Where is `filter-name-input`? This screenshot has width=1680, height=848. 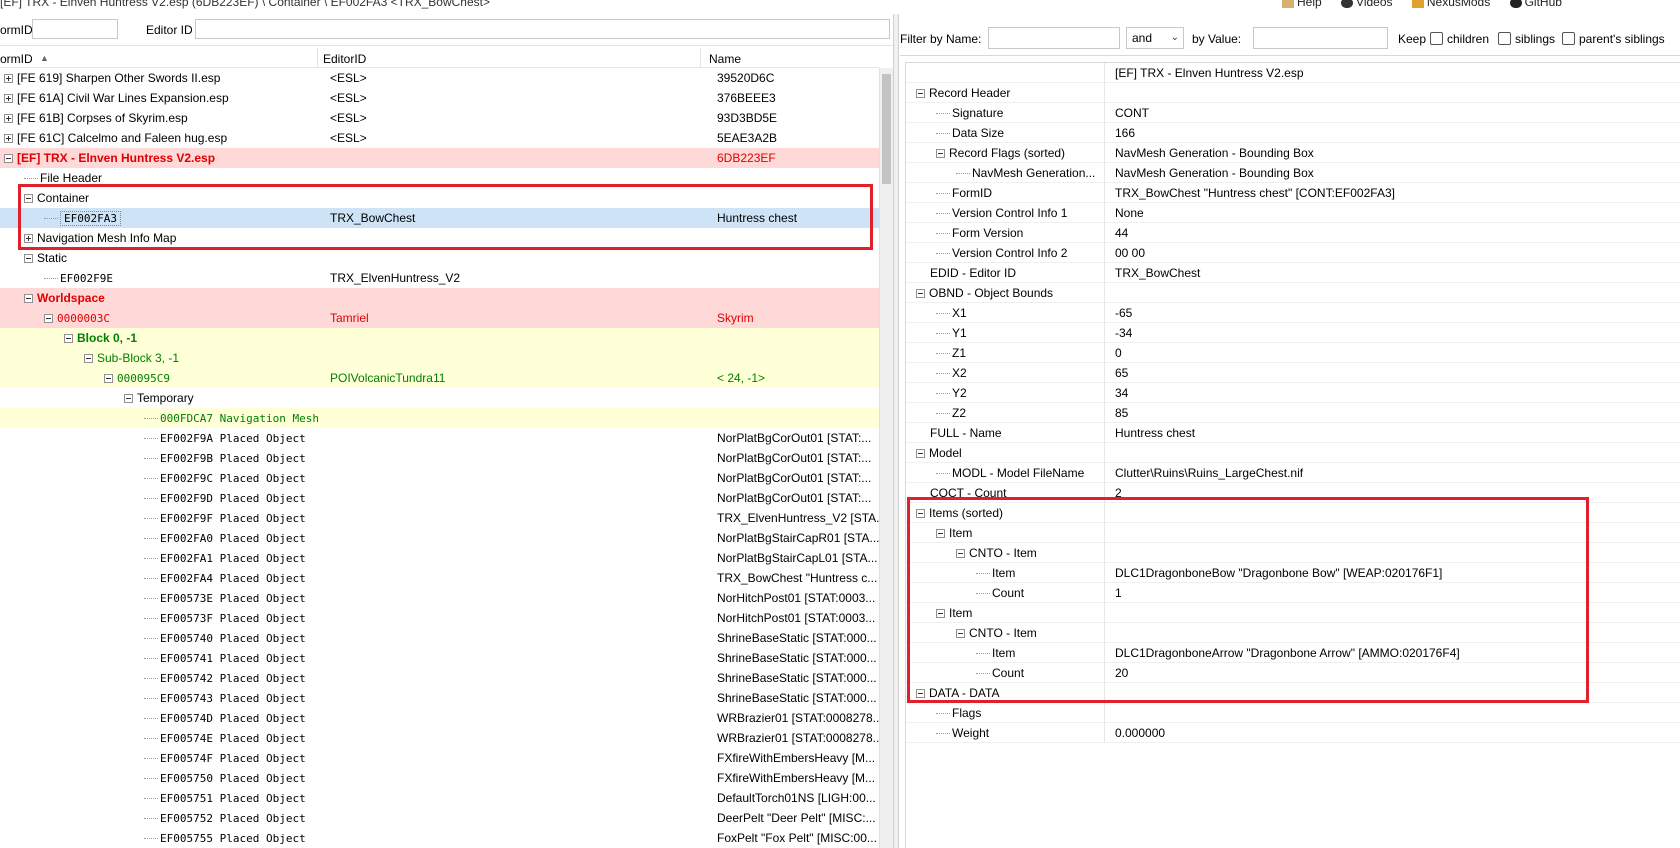 filter-name-input is located at coordinates (1054, 38).